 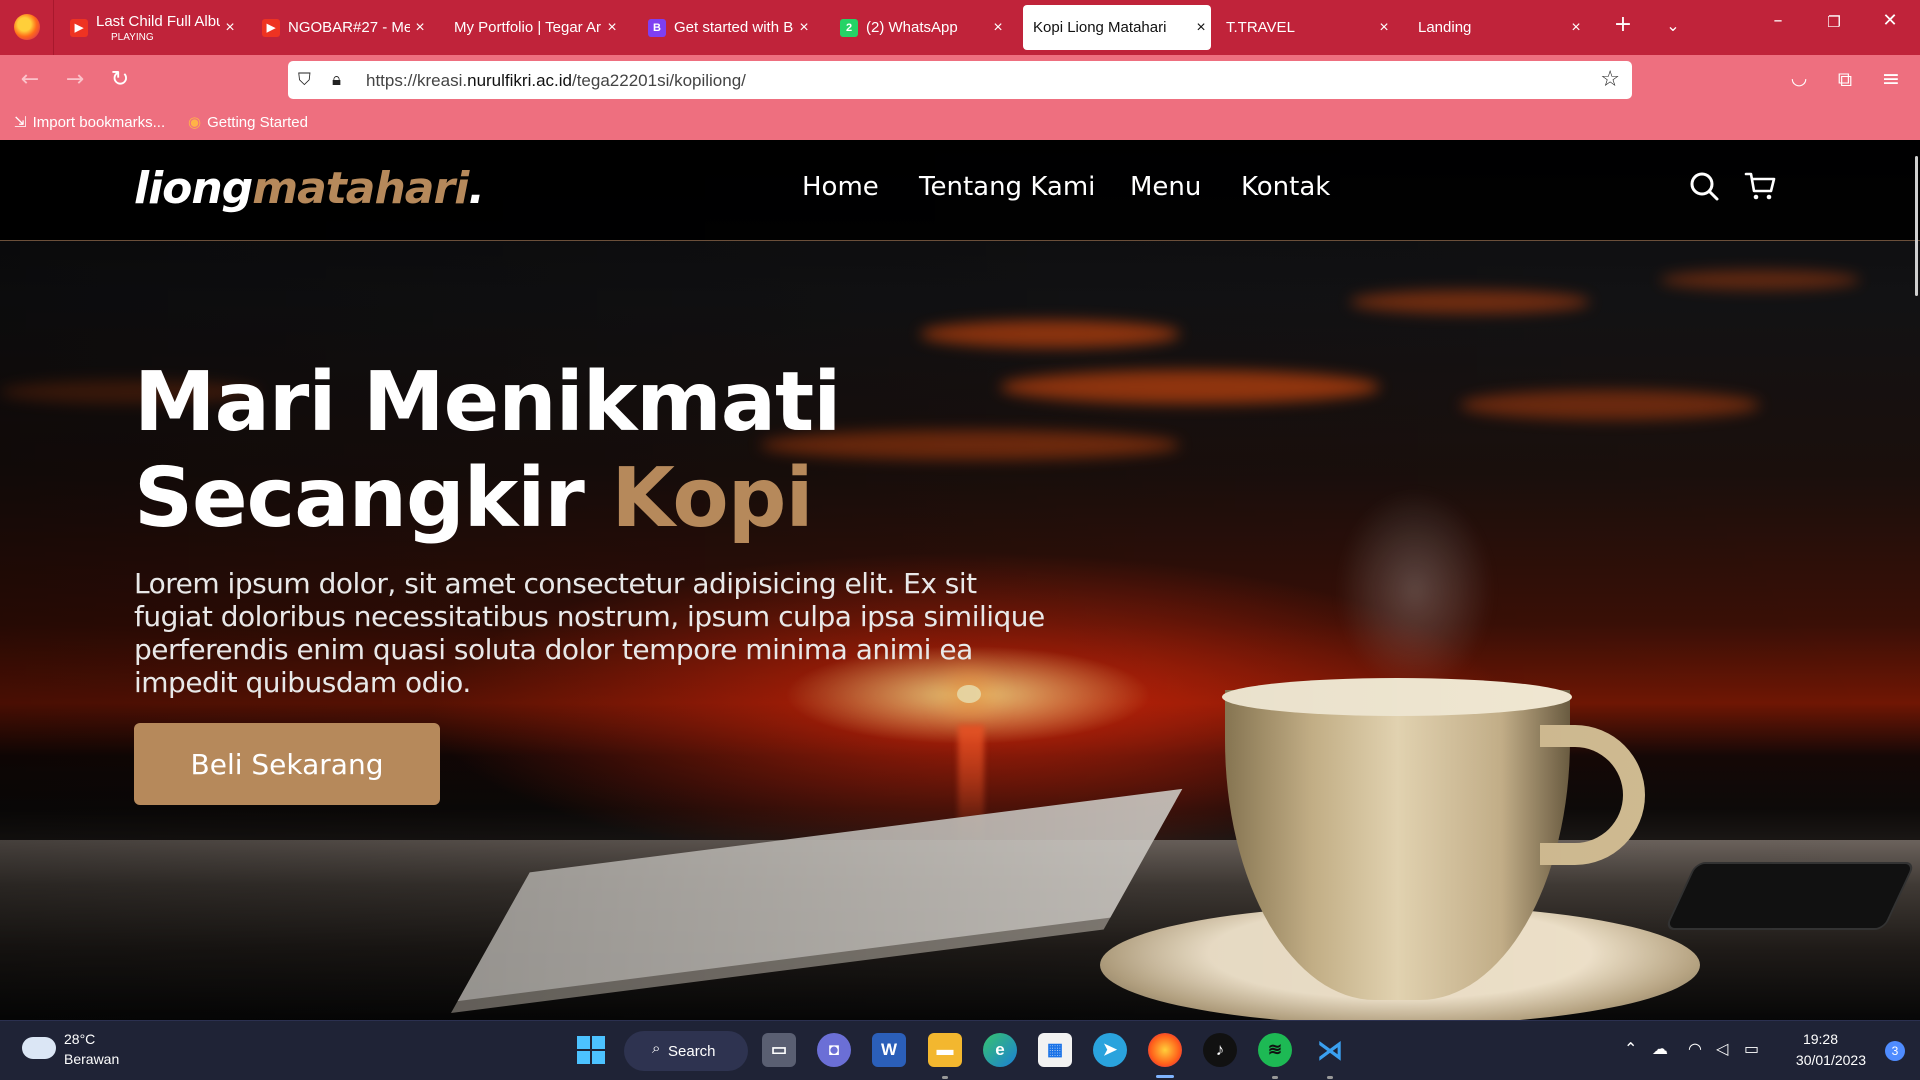 What do you see at coordinates (1673, 25) in the screenshot?
I see `list-tabs-icon: ⌄` at bounding box center [1673, 25].